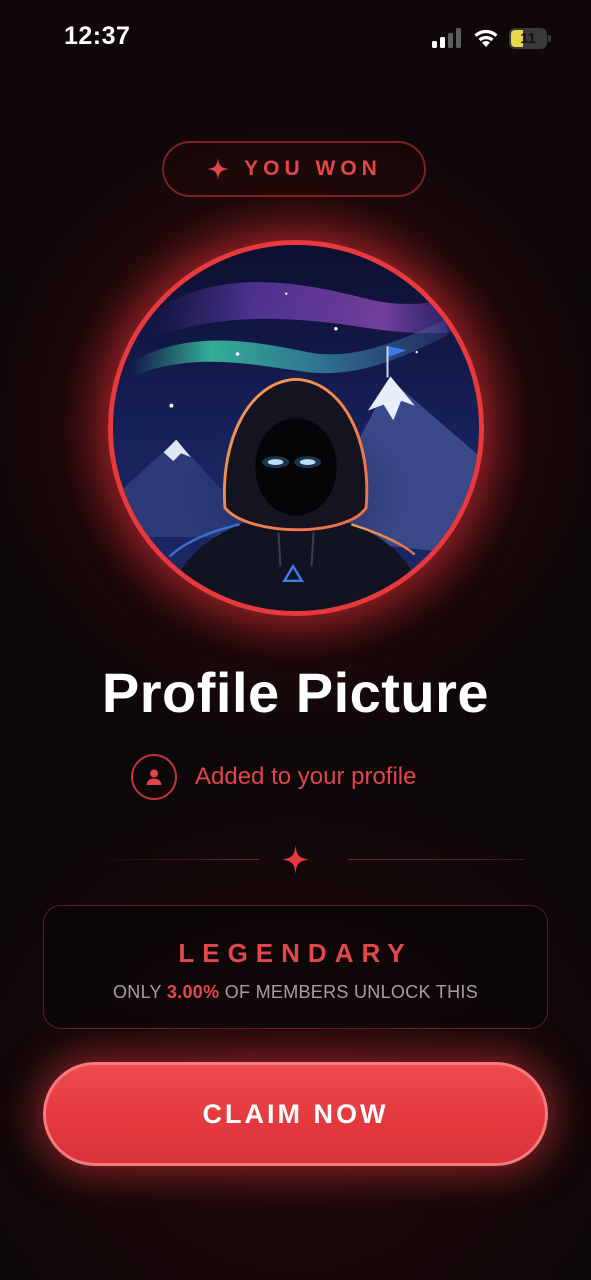 The height and width of the screenshot is (1280, 591). I want to click on cellular-signal-icon, so click(446, 38).